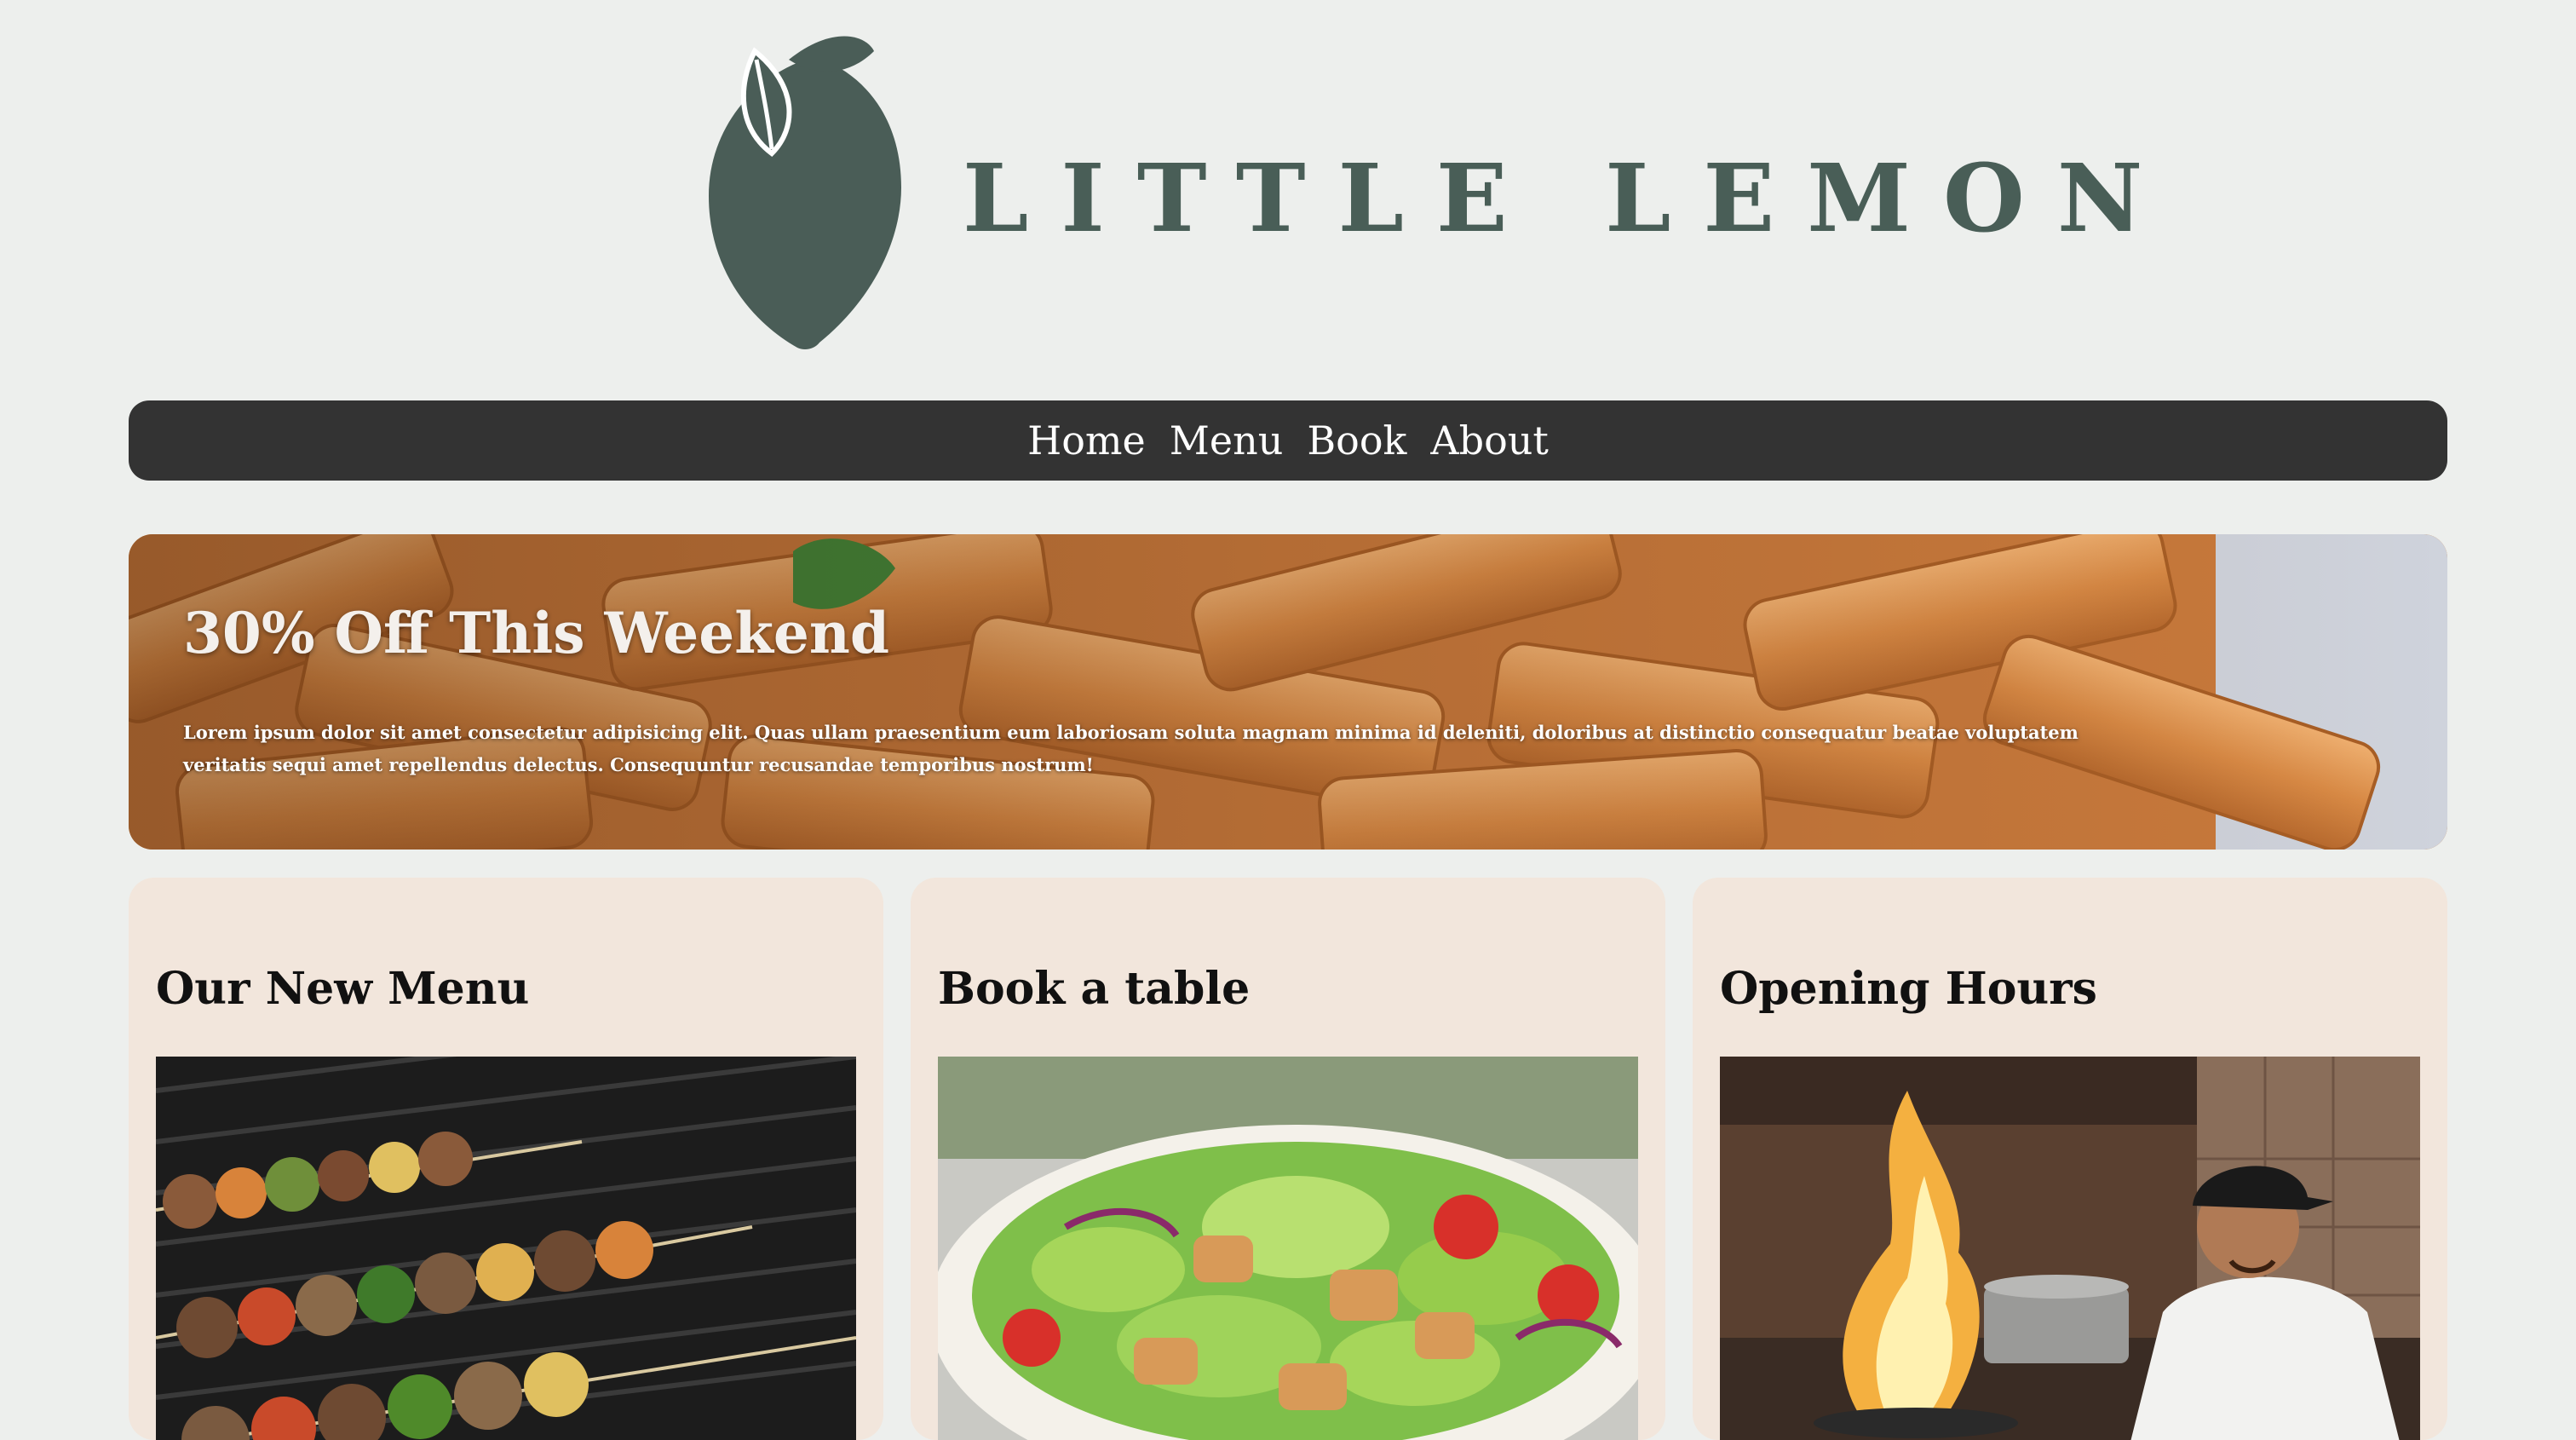  I want to click on card-new-menu: Our New Menu, so click(506, 1159).